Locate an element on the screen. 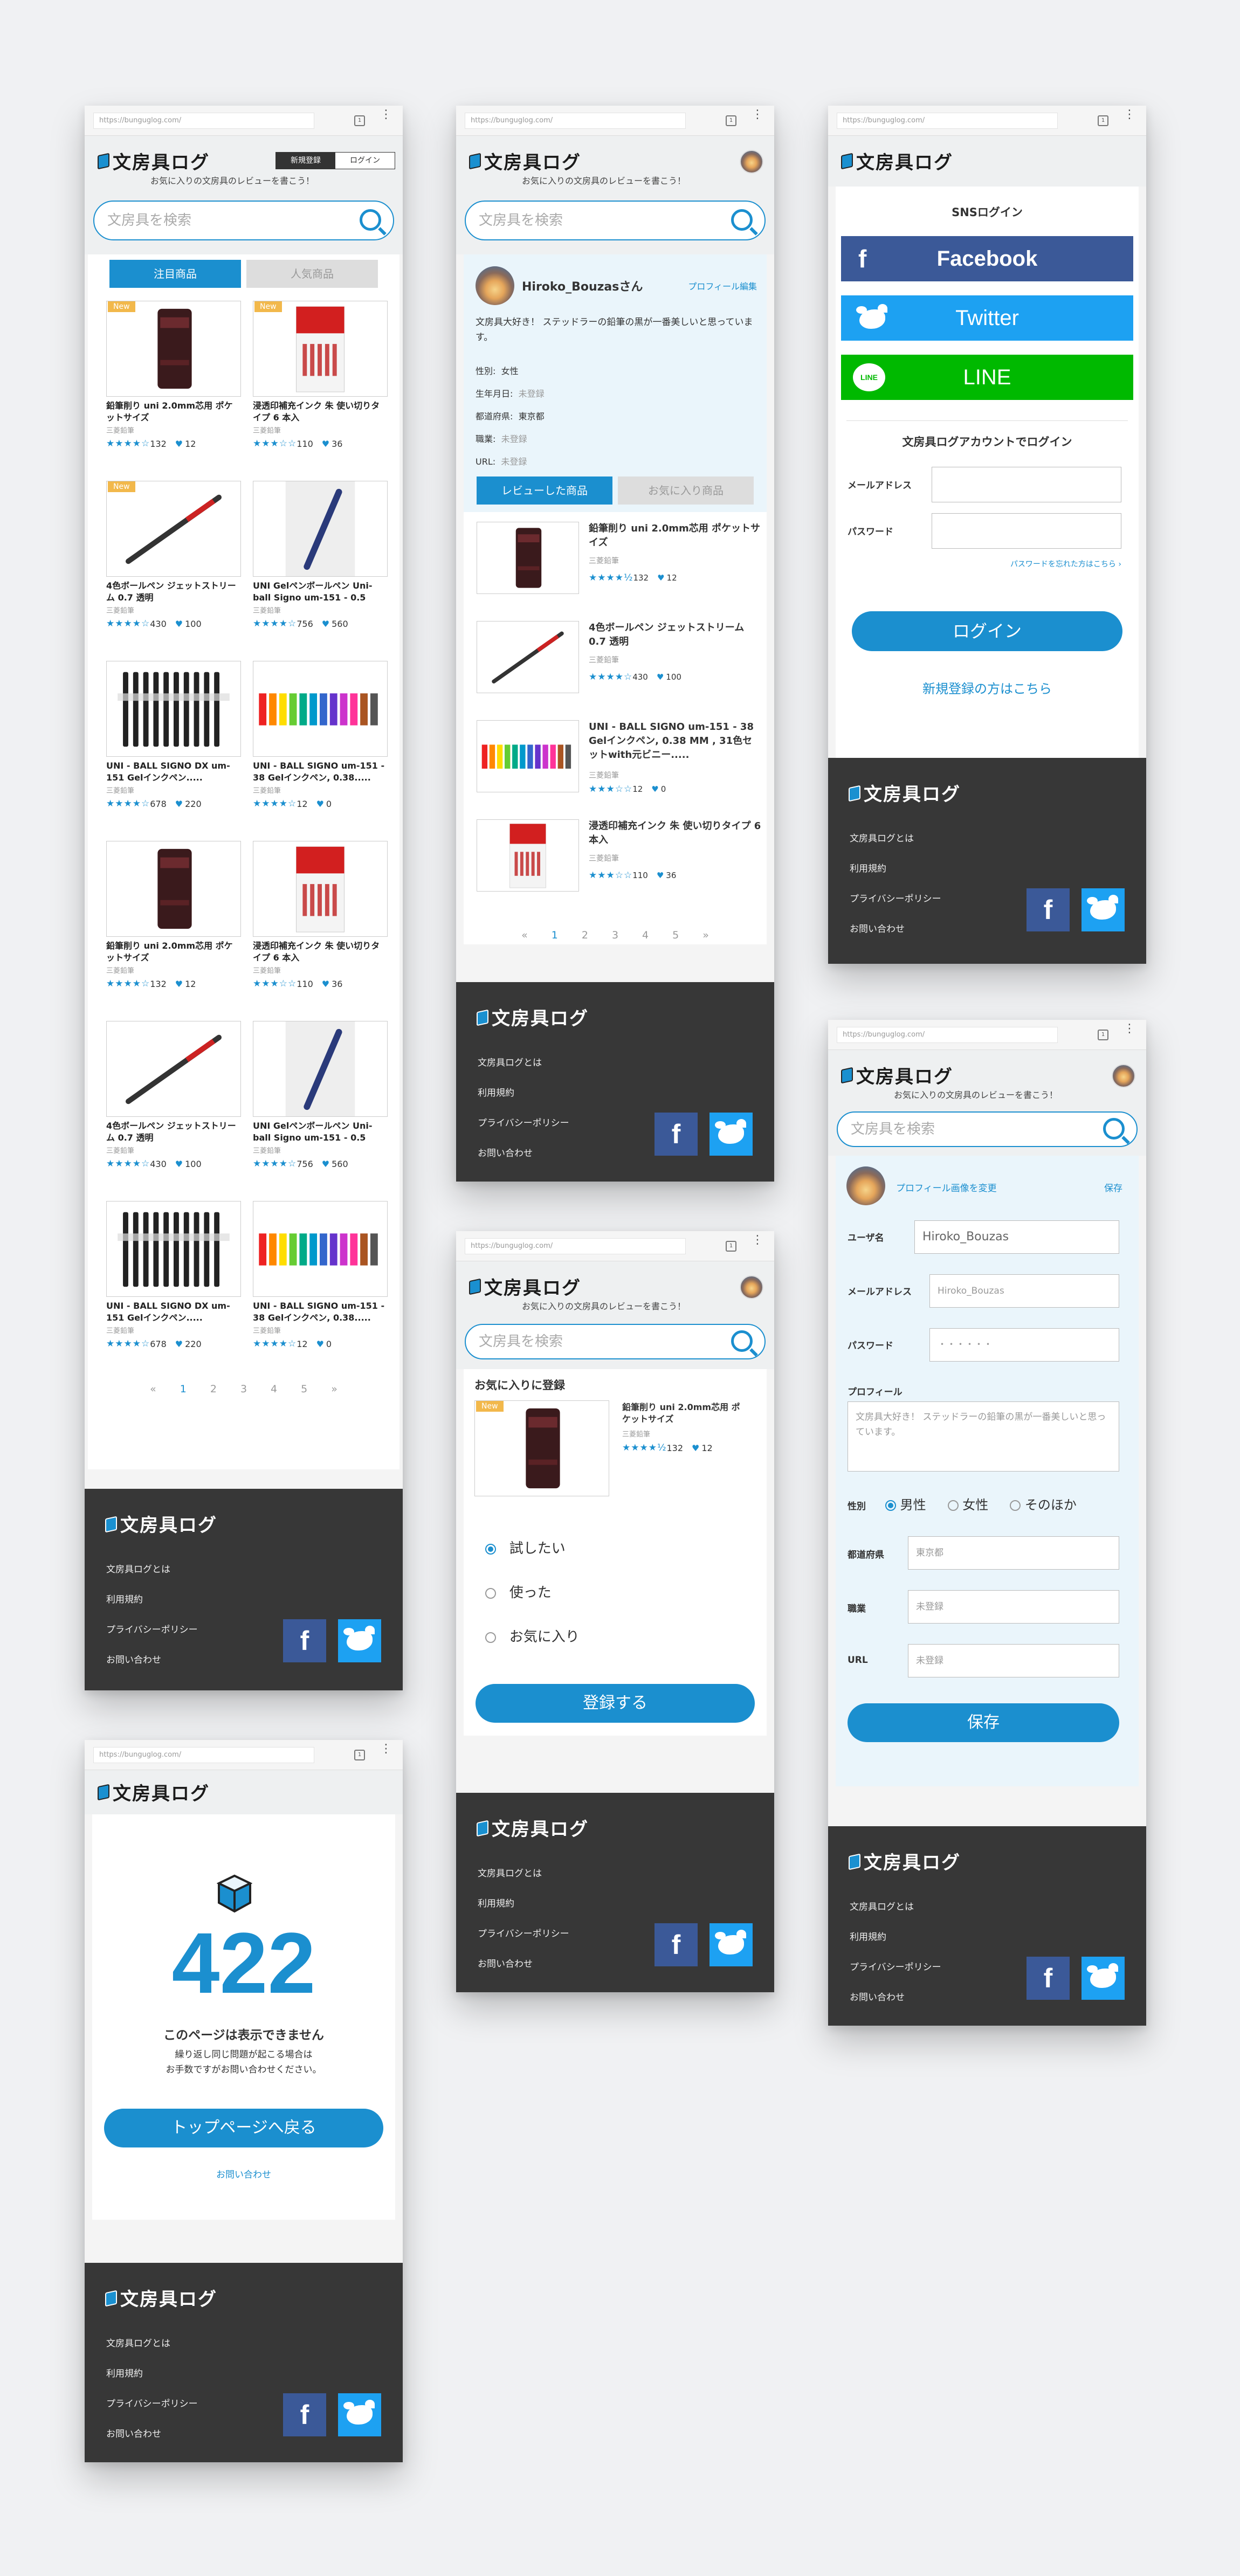 The width and height of the screenshot is (1240, 2576). gender-male-option: 男性 is located at coordinates (905, 1503).